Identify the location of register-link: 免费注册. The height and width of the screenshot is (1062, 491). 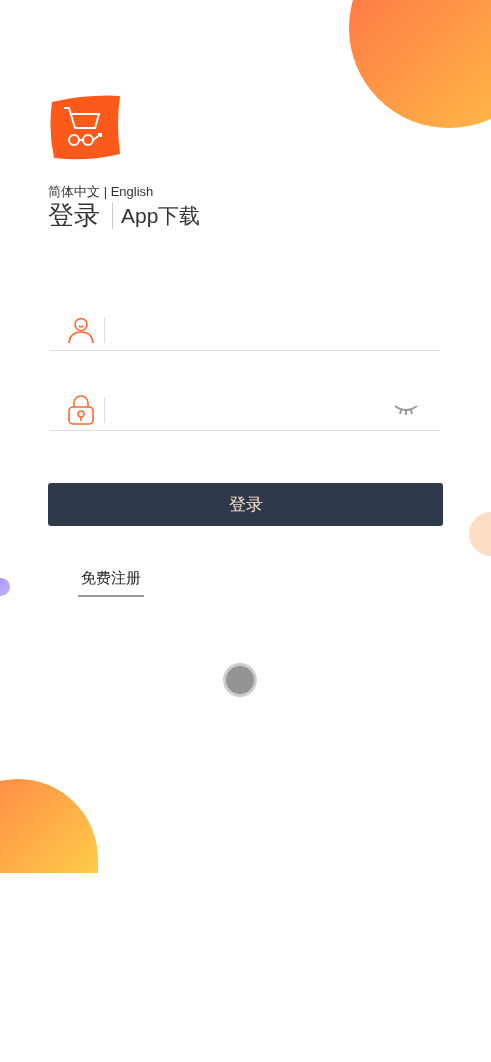
(111, 582).